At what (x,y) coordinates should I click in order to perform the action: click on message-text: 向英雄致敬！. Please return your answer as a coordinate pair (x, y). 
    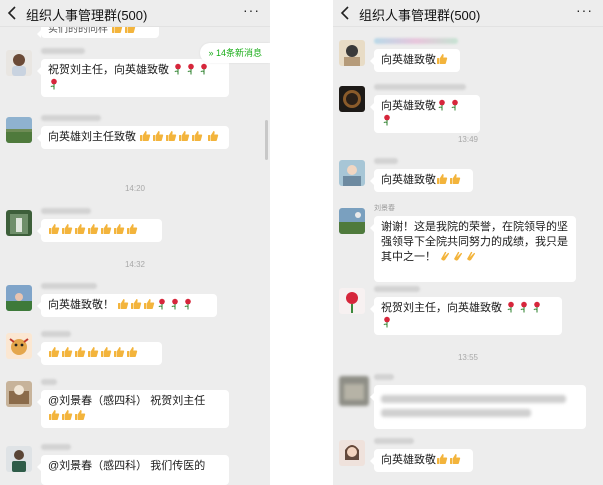
    Looking at the image, I should click on (81, 305).